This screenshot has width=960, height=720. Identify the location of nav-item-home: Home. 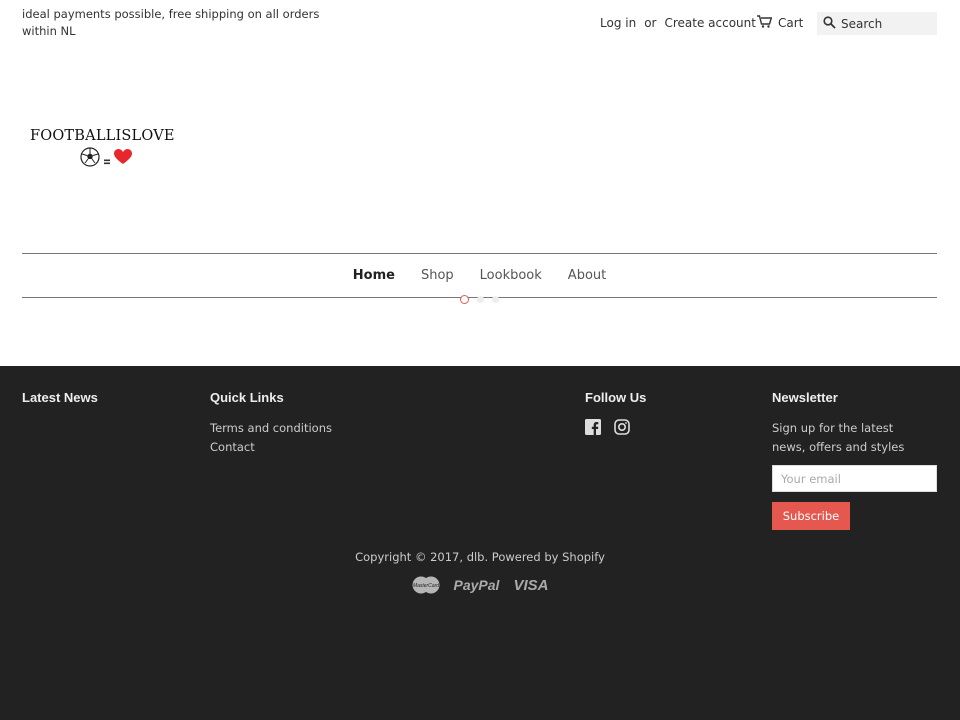
(374, 275).